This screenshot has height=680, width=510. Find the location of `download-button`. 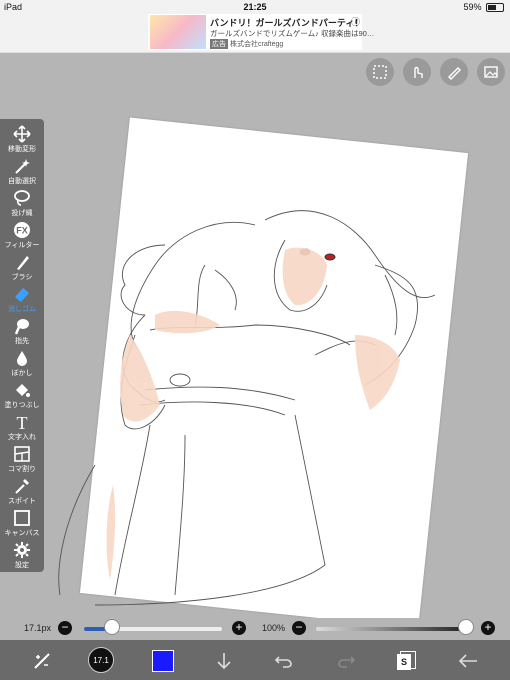

download-button is located at coordinates (224, 661).